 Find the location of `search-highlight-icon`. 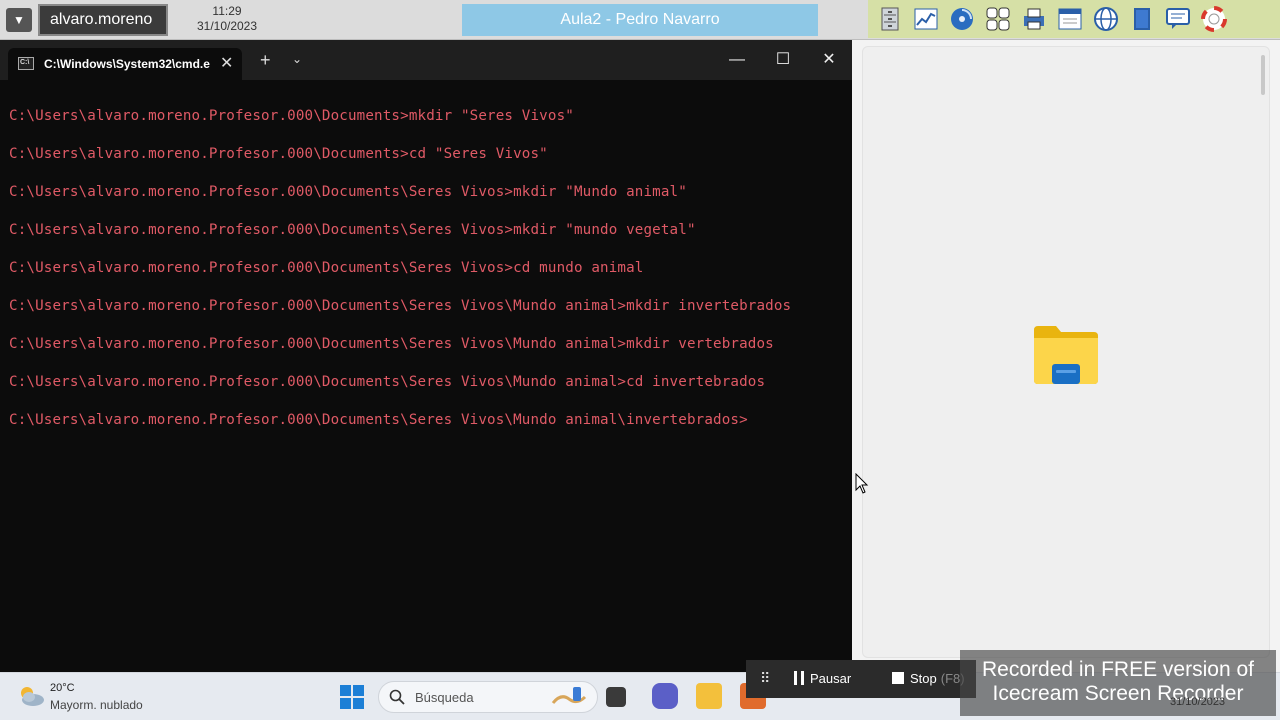

search-highlight-icon is located at coordinates (569, 695).